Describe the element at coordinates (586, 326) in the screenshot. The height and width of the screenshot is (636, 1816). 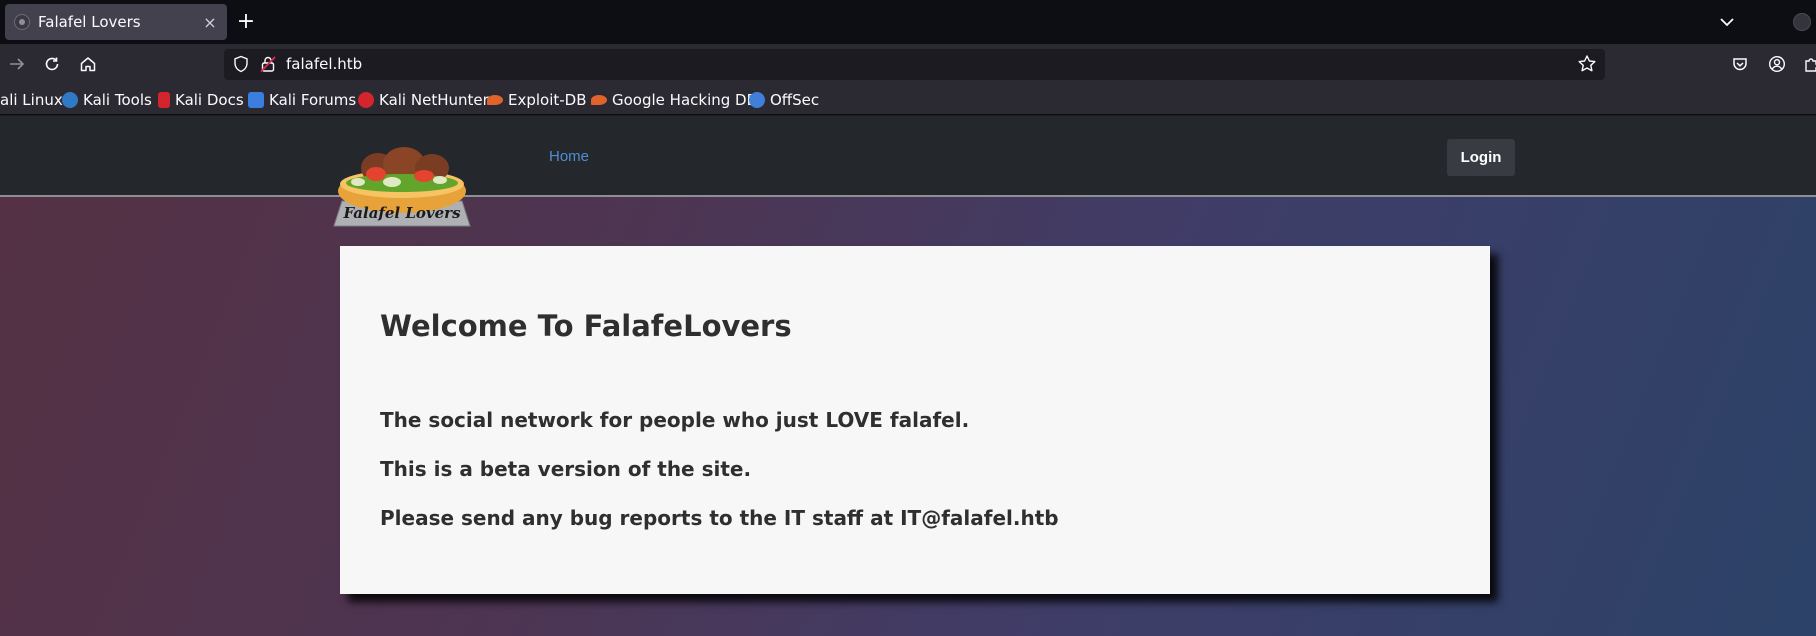
I see `welcome-heading: Welcome To FalafeLovers` at that location.